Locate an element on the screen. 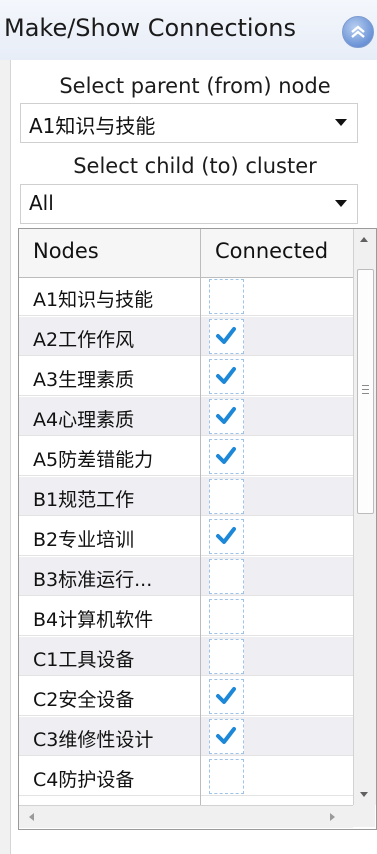  vertical-scrollbar is located at coordinates (364, 517).